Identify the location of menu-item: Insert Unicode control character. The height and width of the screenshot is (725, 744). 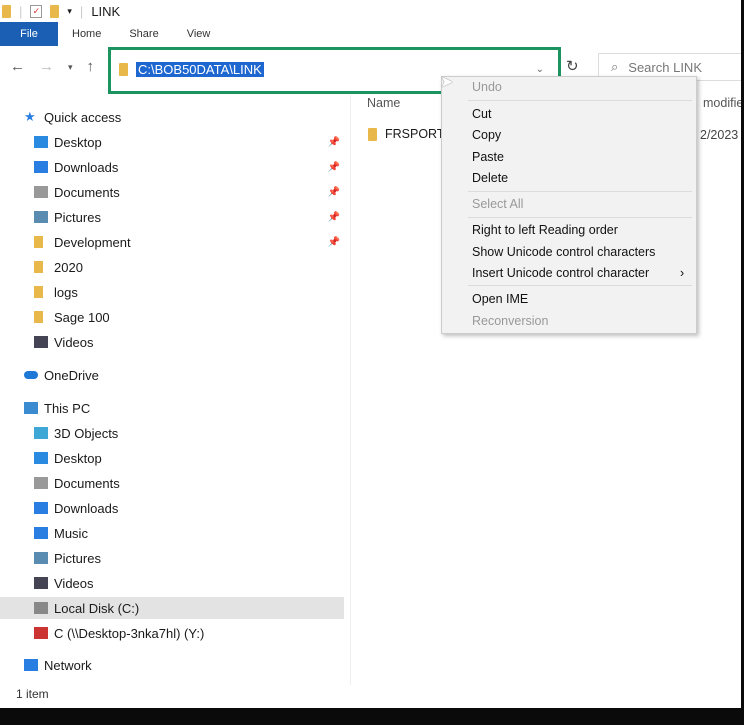
(560, 273).